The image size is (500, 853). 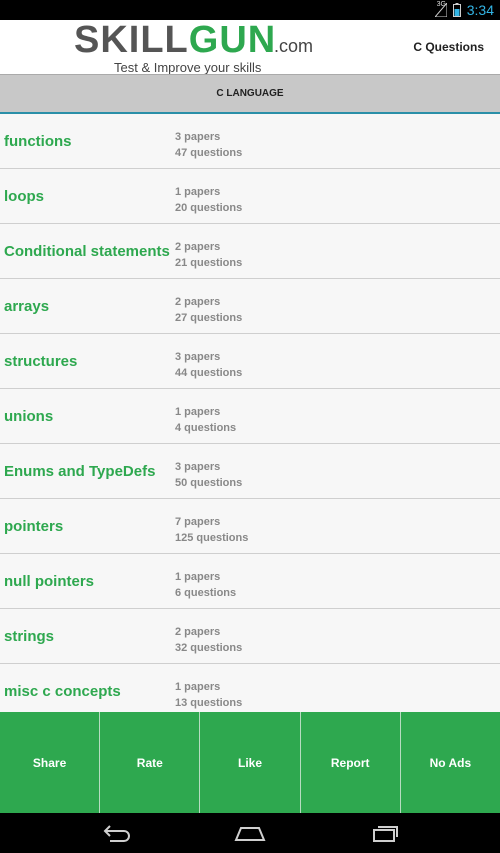 I want to click on page-title: C Questions, so click(x=448, y=47).